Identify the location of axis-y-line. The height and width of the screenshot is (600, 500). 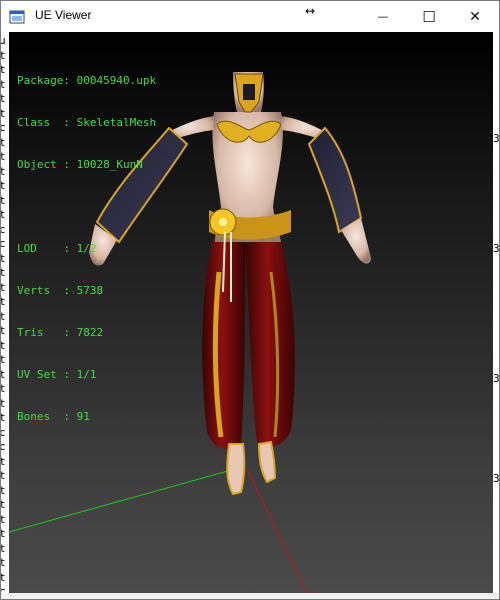
(122, 500).